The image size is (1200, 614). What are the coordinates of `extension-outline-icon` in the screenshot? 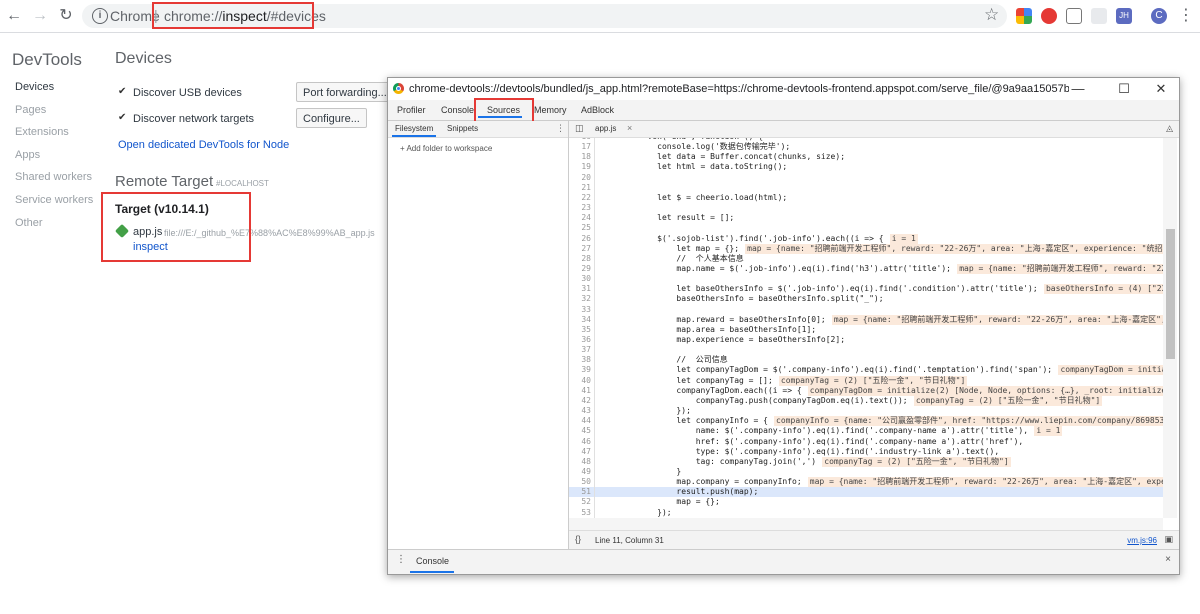 It's located at (1074, 16).